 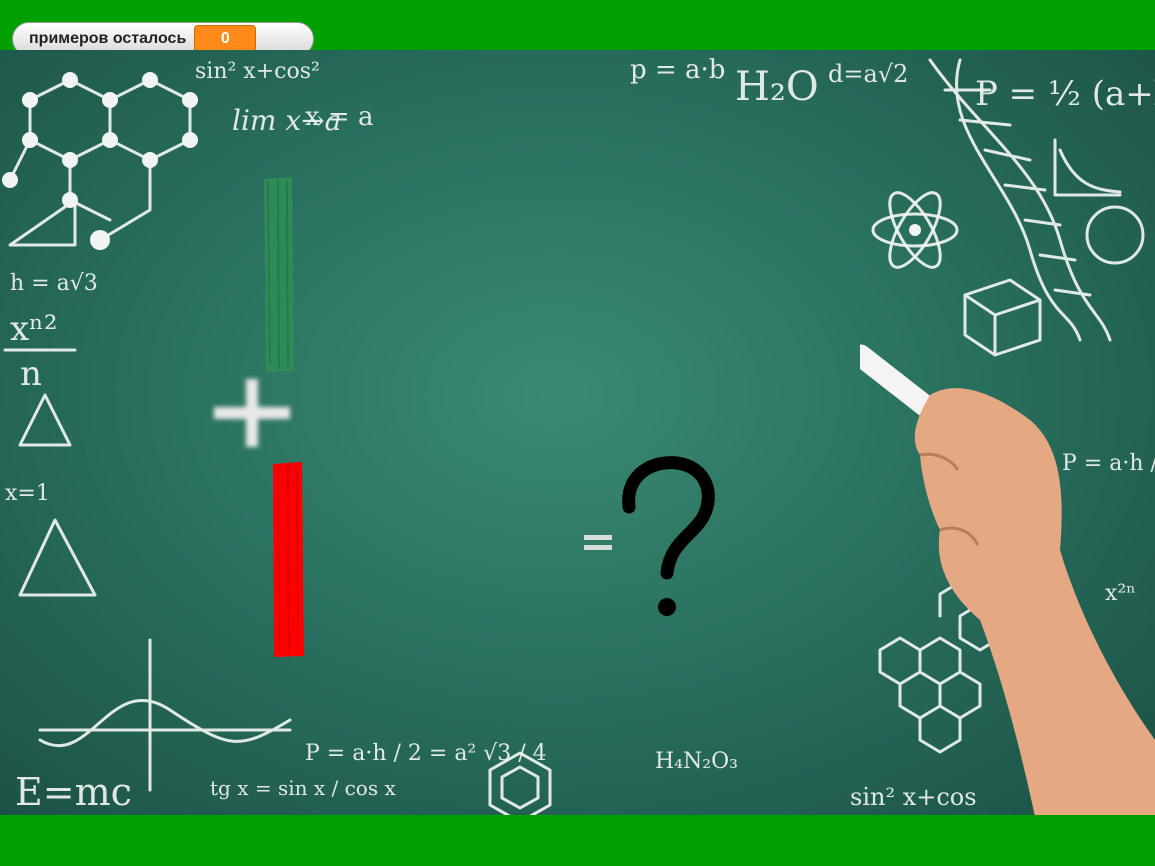 I want to click on counter-value: 0, so click(x=225, y=39).